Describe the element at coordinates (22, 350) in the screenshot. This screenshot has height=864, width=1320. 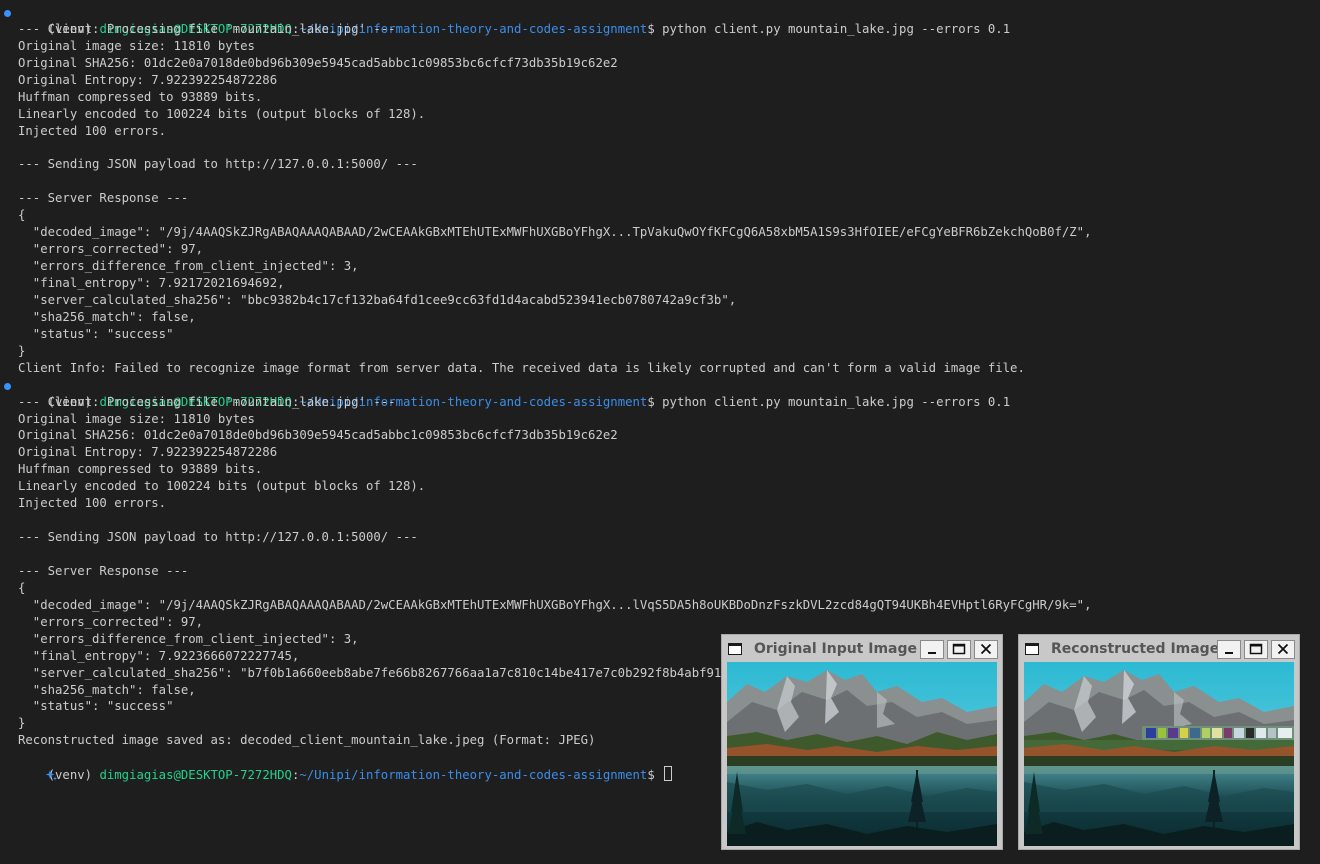
I see `terminal-output-line: }` at that location.